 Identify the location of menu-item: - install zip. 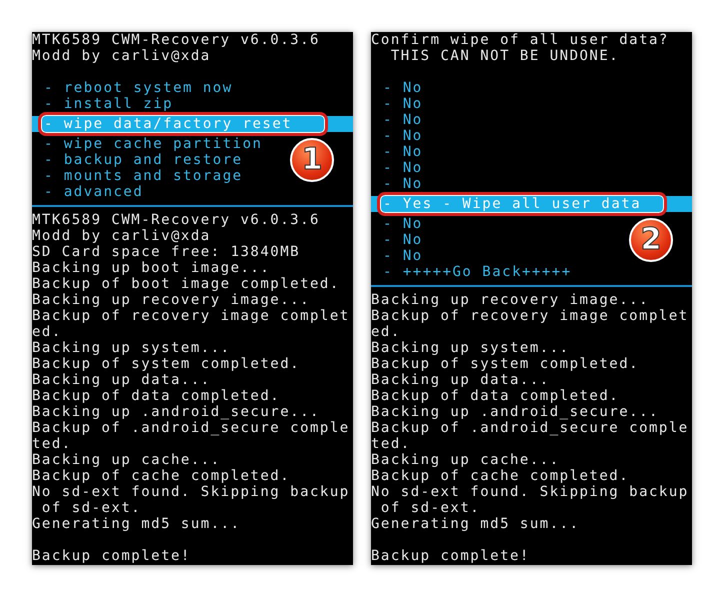
(103, 104).